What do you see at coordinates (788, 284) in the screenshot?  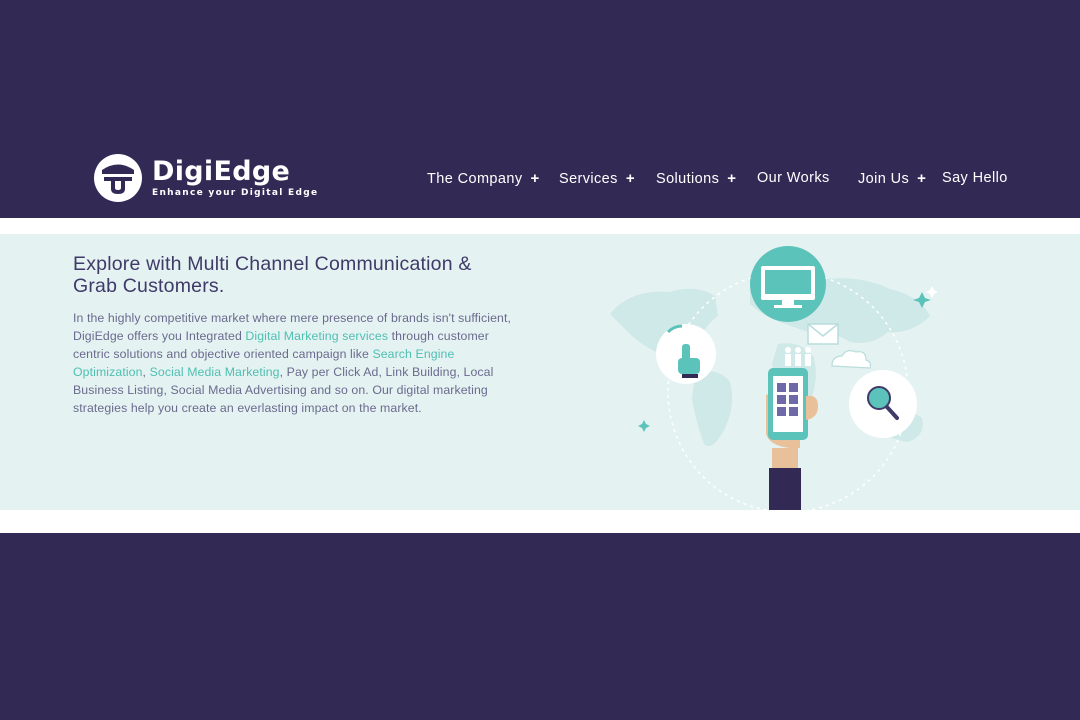 I see `monitor-icon` at bounding box center [788, 284].